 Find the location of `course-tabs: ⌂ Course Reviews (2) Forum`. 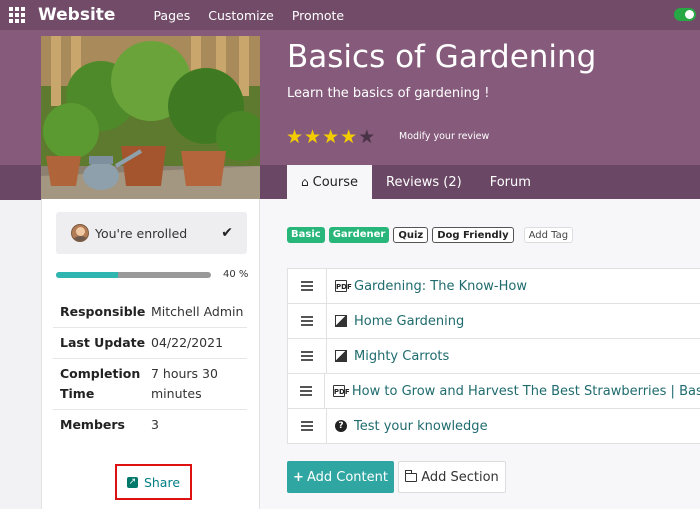

course-tabs: ⌂ Course Reviews (2) Forum is located at coordinates (416, 182).